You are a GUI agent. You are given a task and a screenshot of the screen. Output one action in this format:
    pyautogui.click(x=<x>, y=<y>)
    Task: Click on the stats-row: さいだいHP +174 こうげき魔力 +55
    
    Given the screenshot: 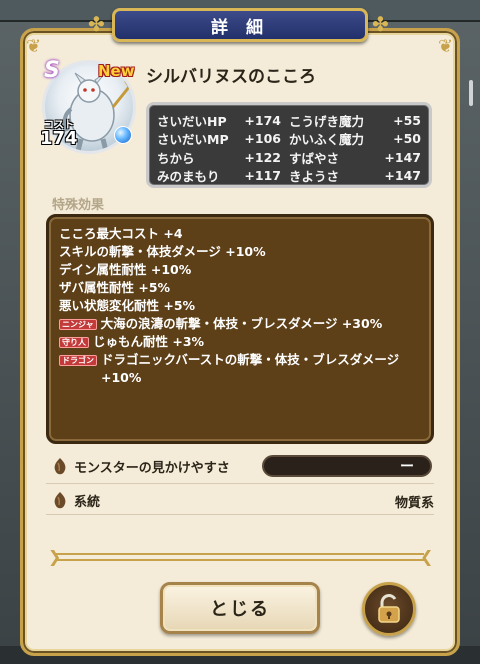 What is the action you would take?
    pyautogui.click(x=289, y=120)
    